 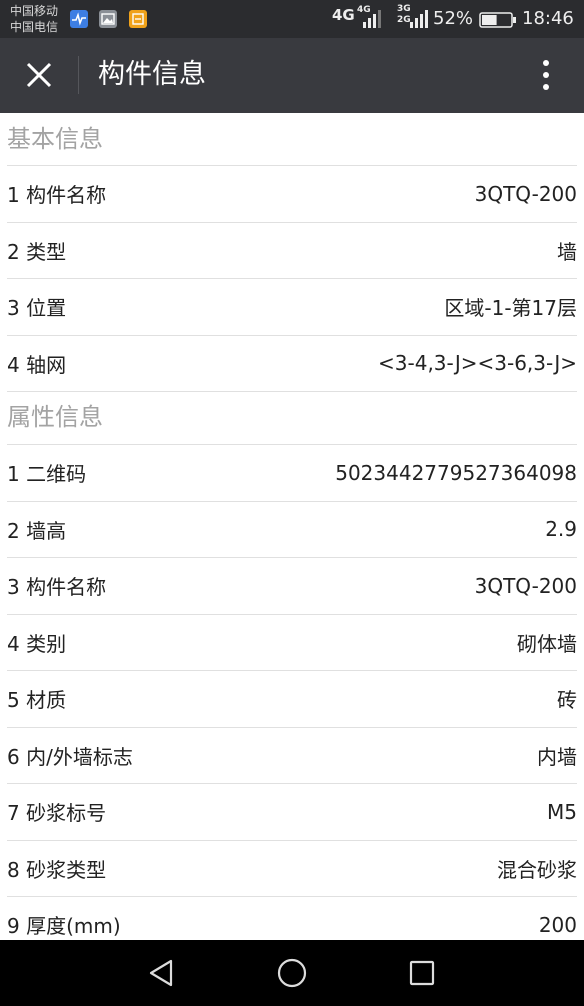 What do you see at coordinates (557, 756) in the screenshot?
I see `property-info-row-value: 内墙` at bounding box center [557, 756].